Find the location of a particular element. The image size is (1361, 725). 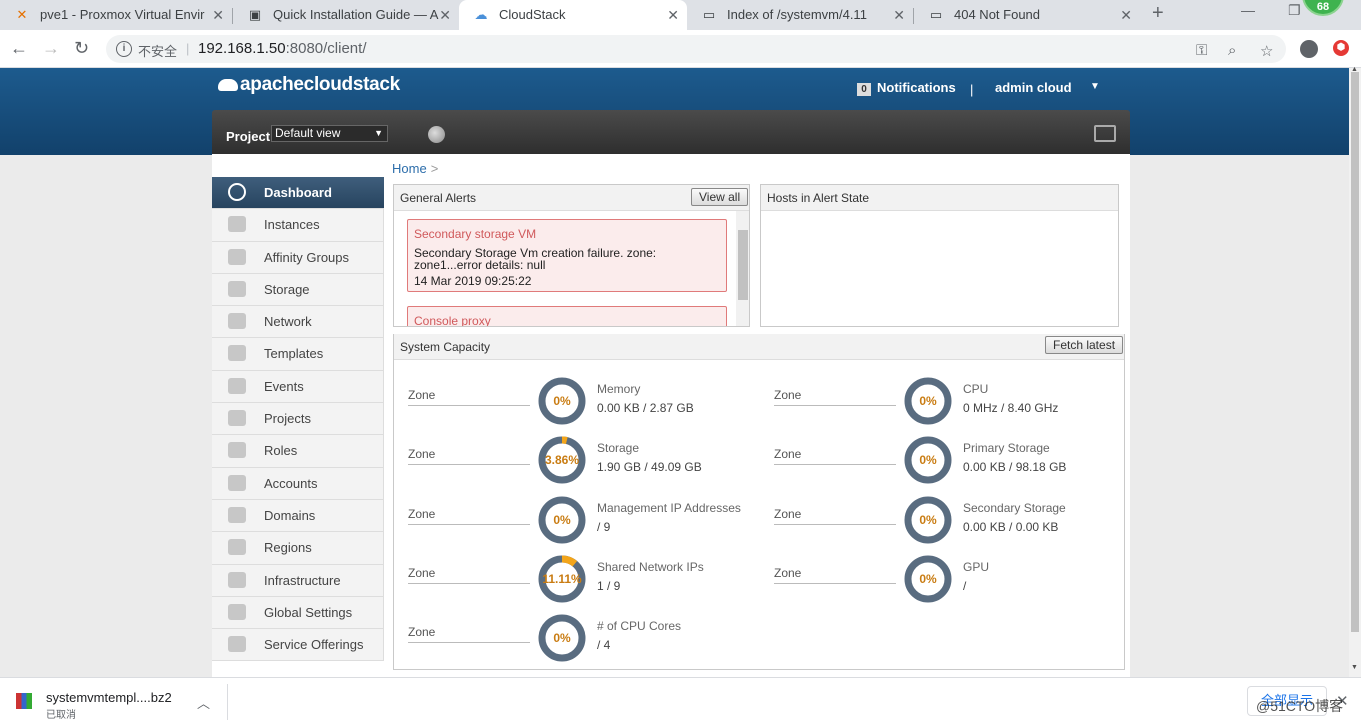

alerts-scrollbar is located at coordinates (742, 268).